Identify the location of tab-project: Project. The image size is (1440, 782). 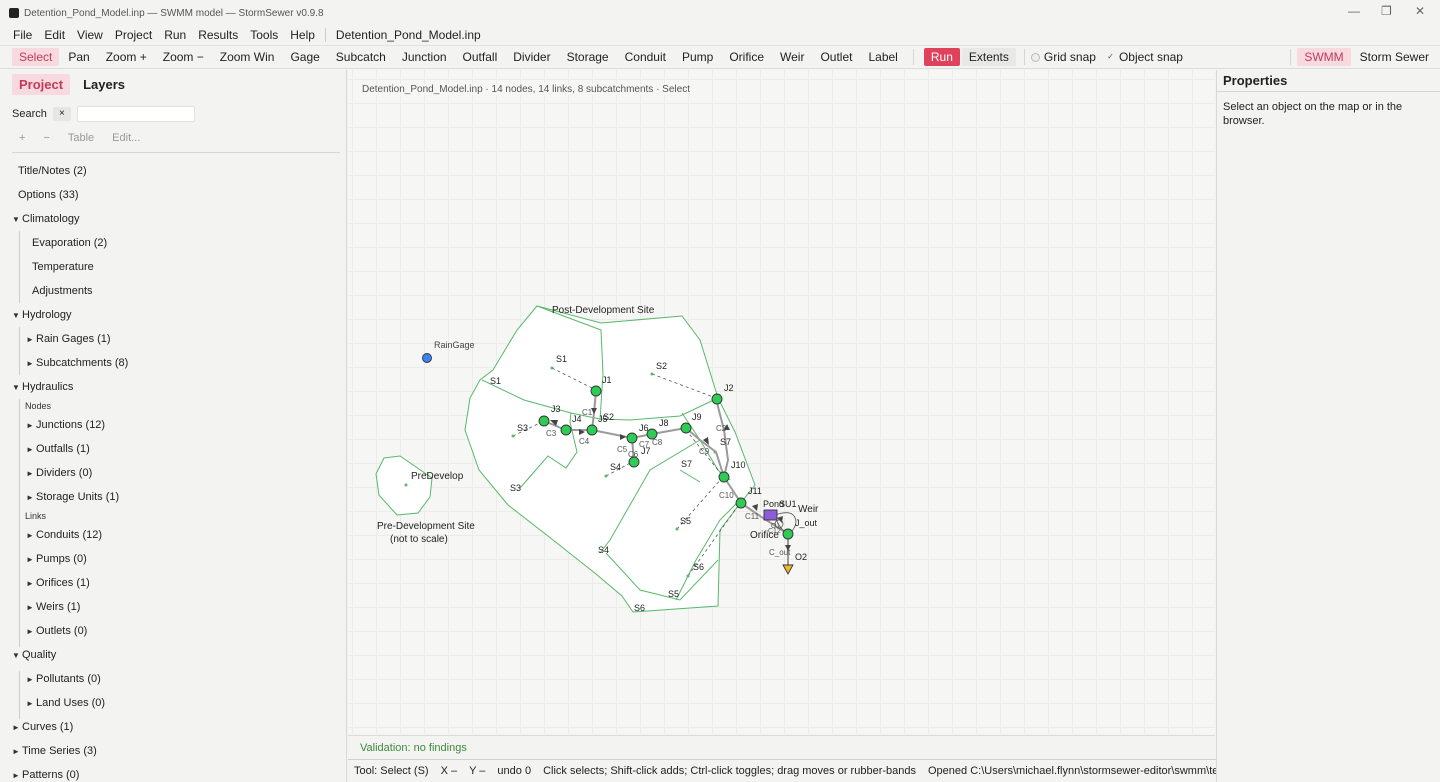
(41, 84).